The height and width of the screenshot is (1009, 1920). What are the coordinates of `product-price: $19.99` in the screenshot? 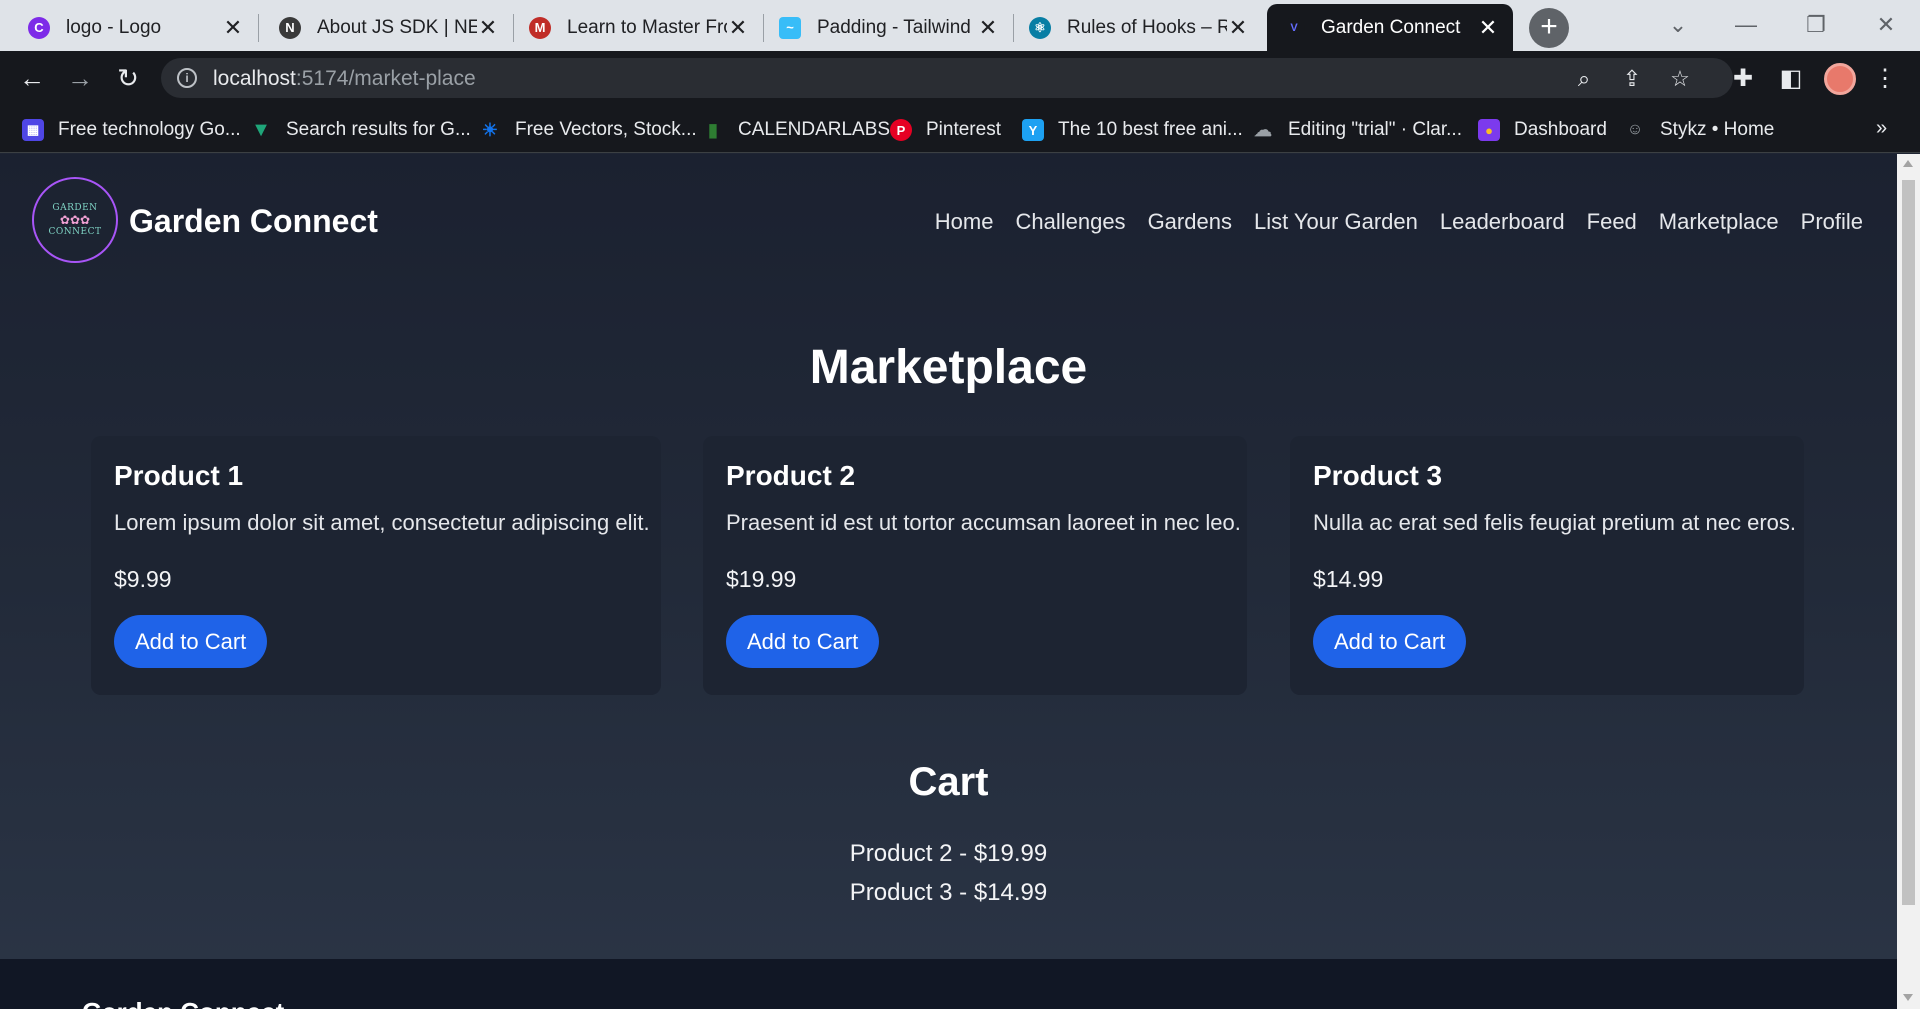 It's located at (761, 579).